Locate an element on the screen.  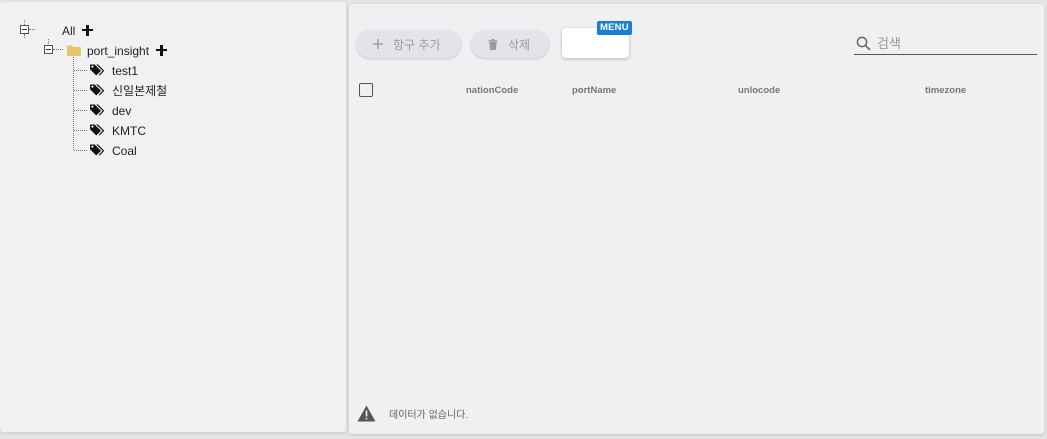
group-collapse-toggle is located at coordinates (48, 49).